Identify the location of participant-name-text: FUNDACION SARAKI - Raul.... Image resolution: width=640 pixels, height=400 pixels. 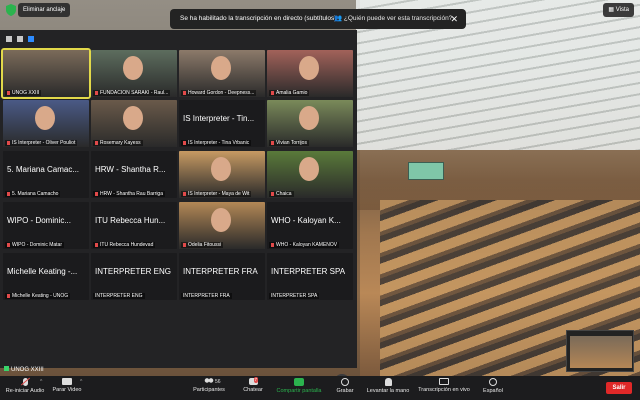
(134, 93).